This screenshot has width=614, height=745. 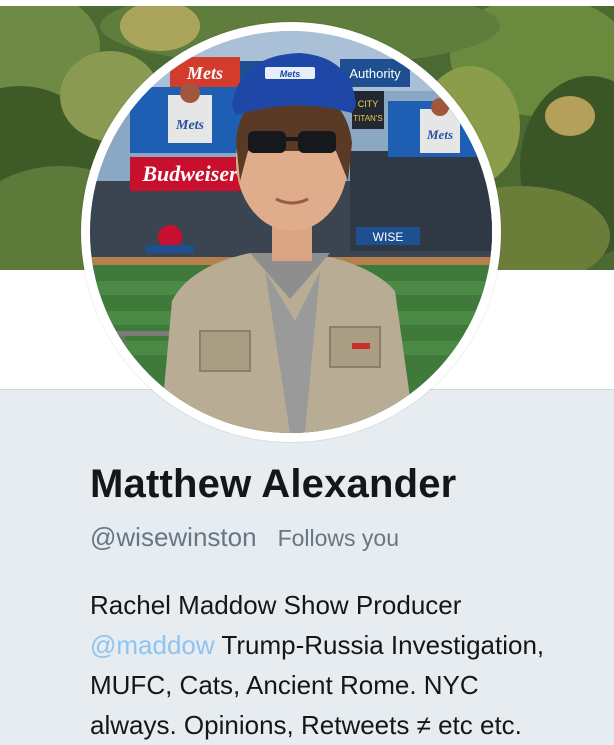 I want to click on sign-city-text: CITY, so click(x=368, y=104).